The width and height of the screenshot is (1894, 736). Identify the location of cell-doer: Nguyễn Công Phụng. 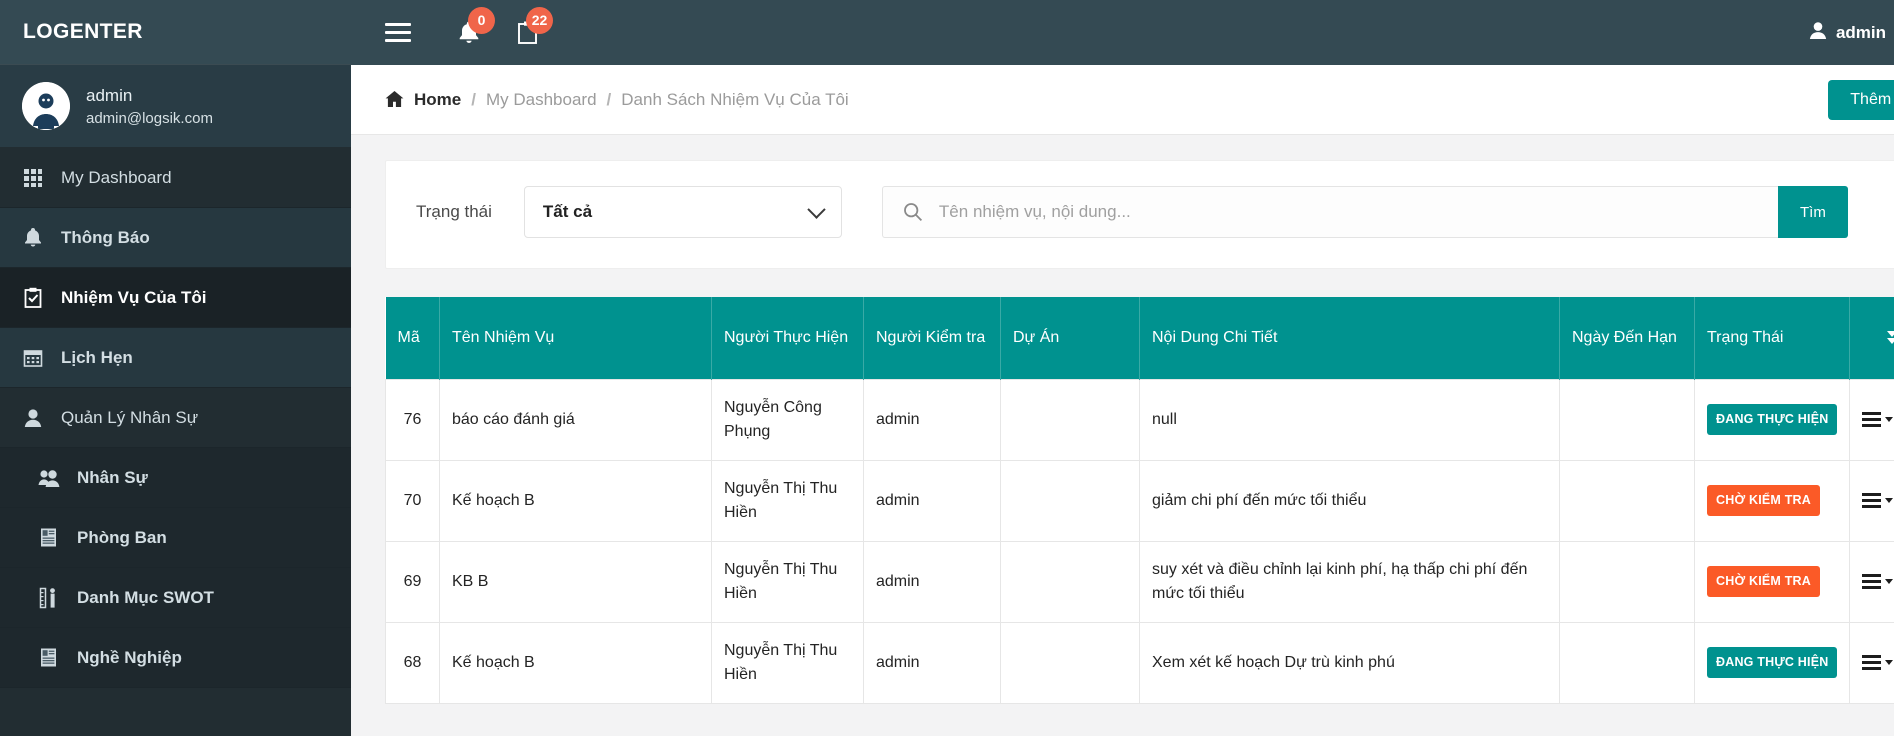
(787, 419).